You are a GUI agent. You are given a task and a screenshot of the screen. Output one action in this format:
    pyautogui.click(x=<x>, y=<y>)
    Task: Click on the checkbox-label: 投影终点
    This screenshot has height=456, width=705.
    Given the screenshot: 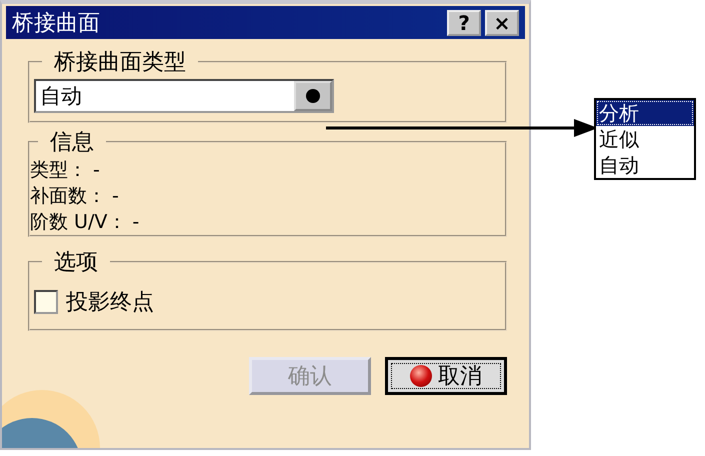 What is the action you would take?
    pyautogui.click(x=110, y=303)
    